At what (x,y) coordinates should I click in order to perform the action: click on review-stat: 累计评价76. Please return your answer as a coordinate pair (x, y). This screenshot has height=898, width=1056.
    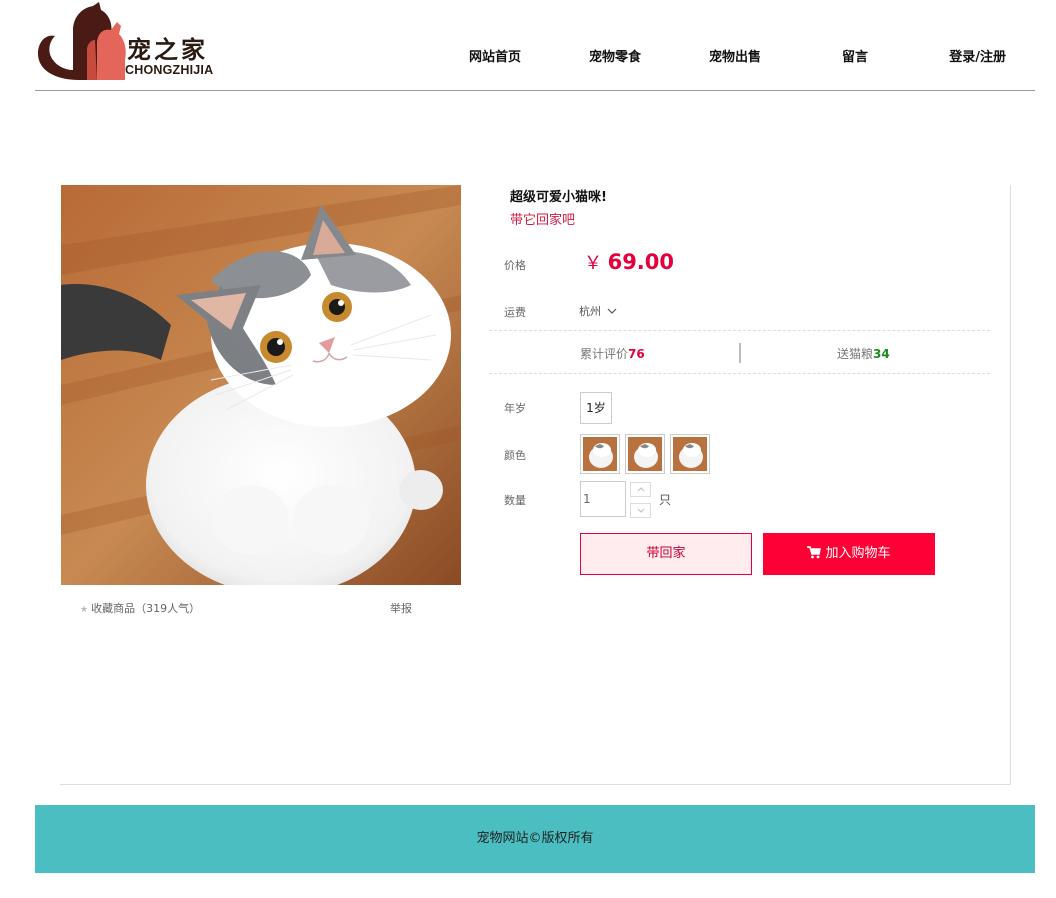
    Looking at the image, I should click on (612, 353).